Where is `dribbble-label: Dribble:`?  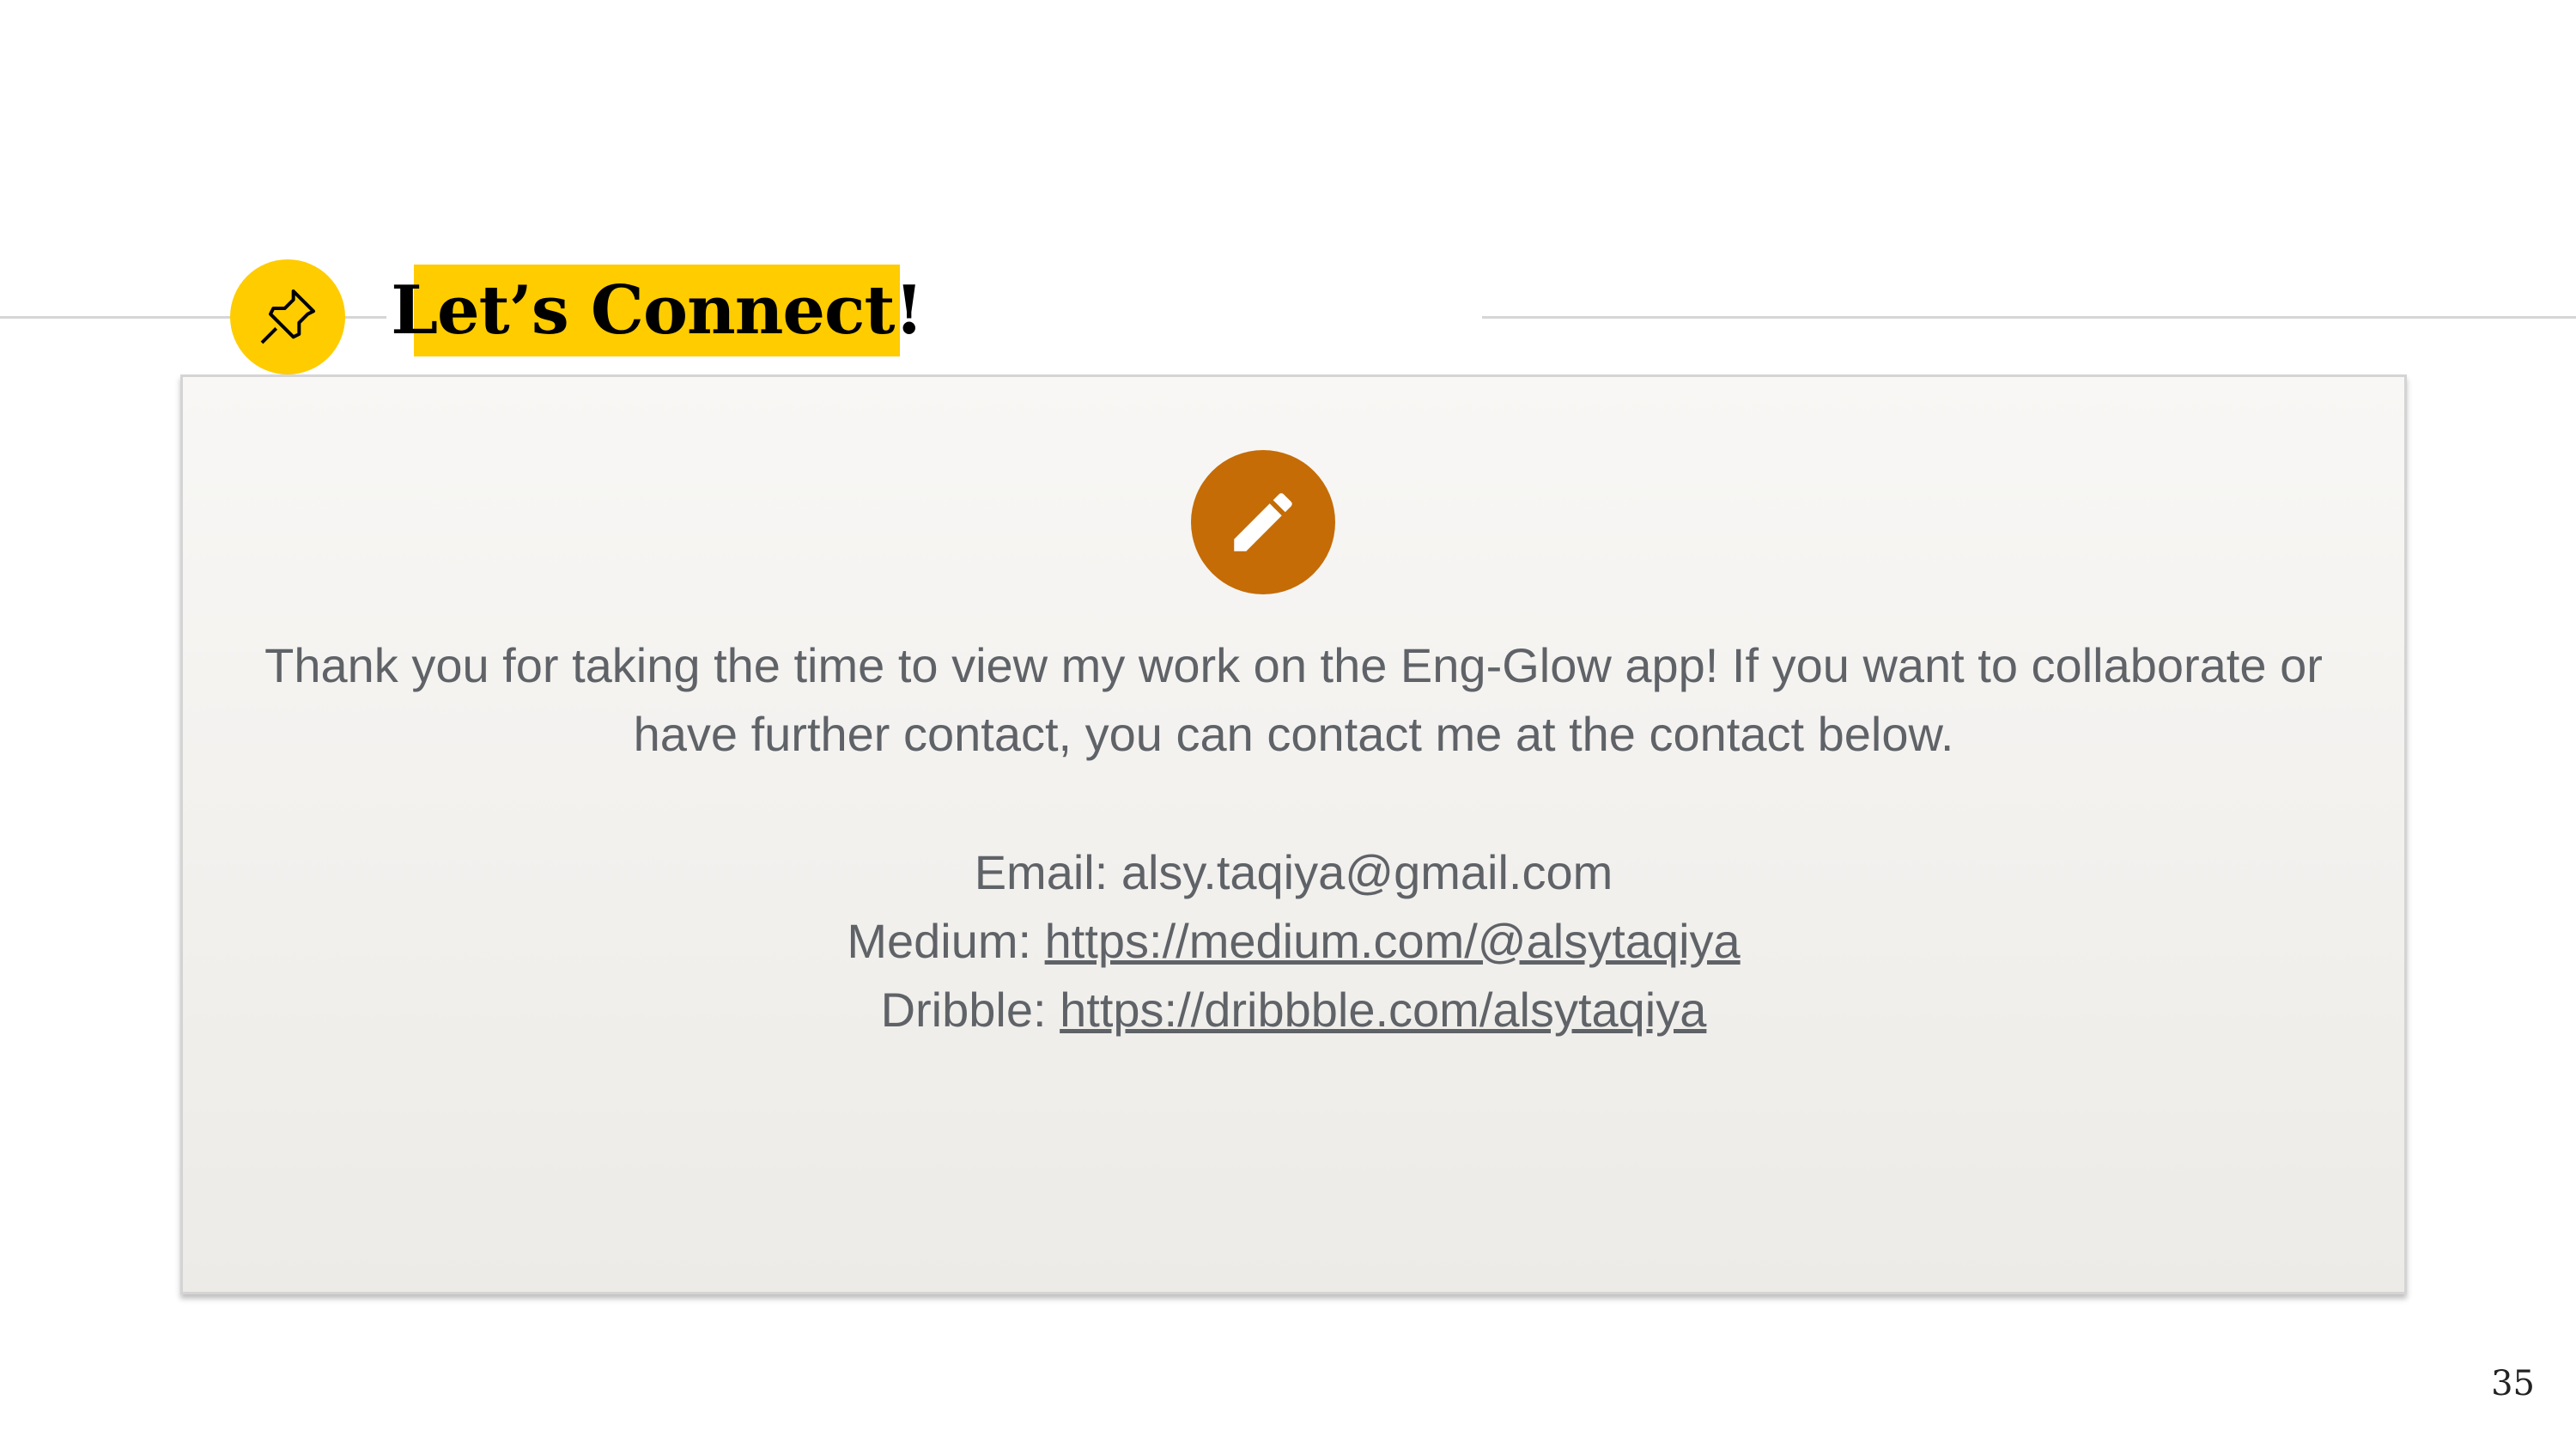
dribbble-label: Dribble: is located at coordinates (970, 1010).